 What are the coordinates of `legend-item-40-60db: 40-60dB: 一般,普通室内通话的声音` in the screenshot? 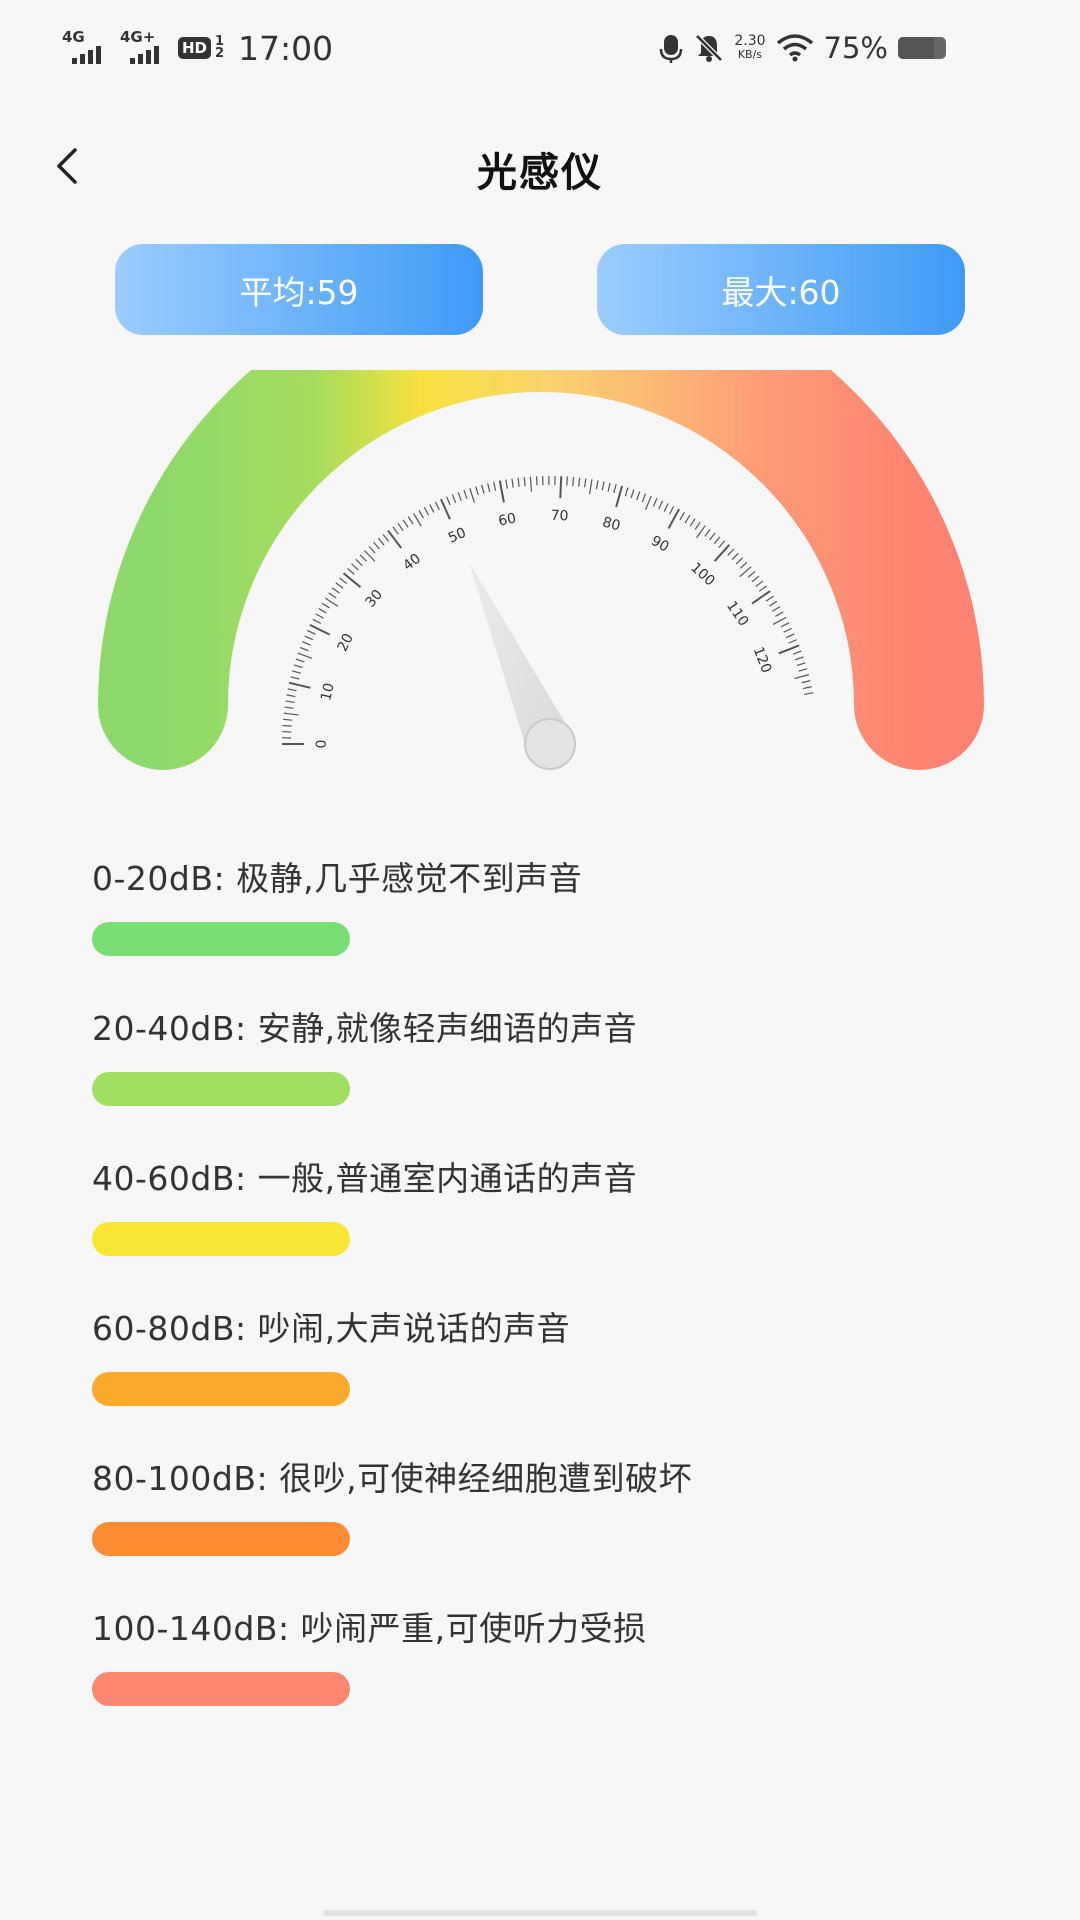 It's located at (542, 1227).